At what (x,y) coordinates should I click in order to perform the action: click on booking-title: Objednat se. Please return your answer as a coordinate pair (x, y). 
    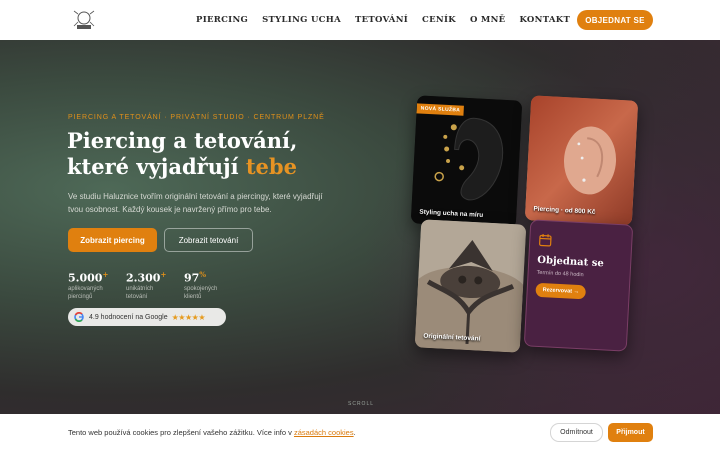
    Looking at the image, I should click on (570, 262).